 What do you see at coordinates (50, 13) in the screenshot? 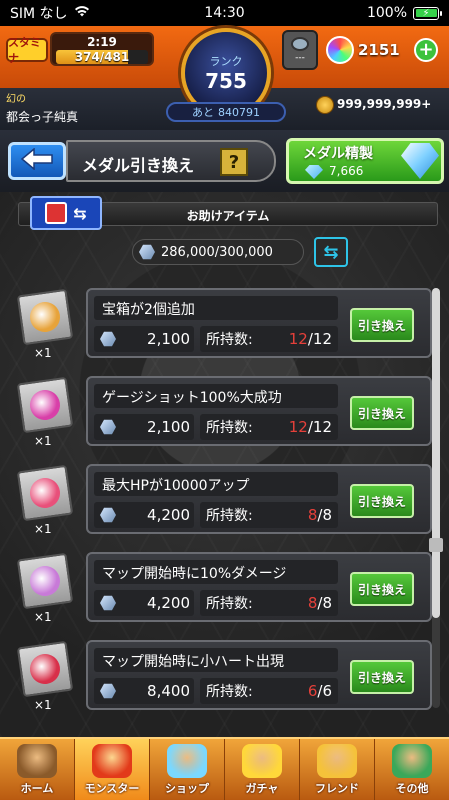
I see `status-left: SIM なし` at bounding box center [50, 13].